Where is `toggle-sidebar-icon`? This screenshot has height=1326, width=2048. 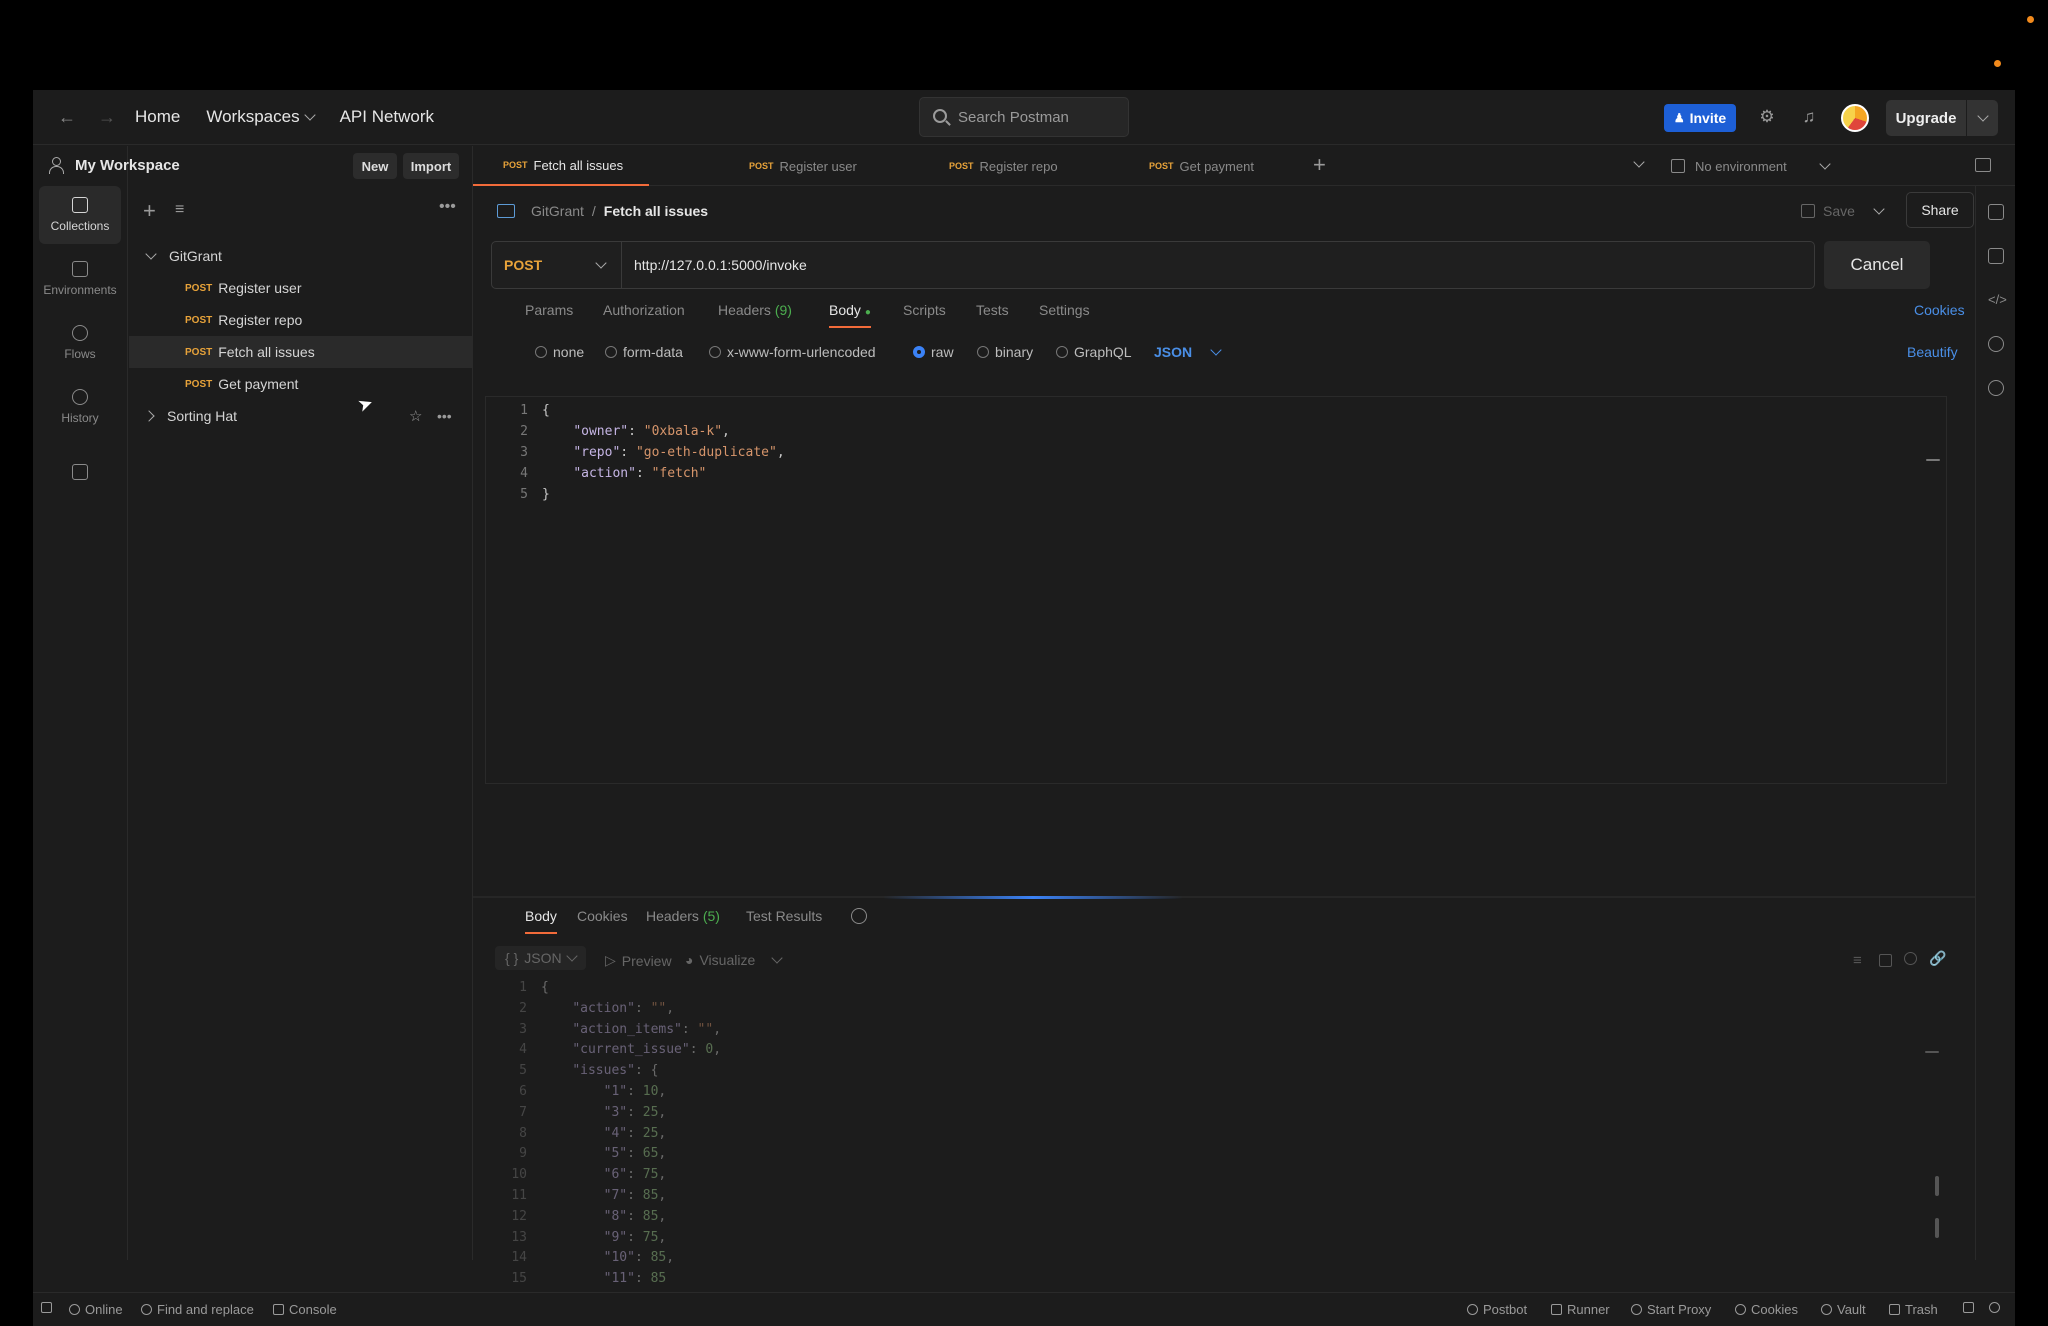
toggle-sidebar-icon is located at coordinates (46, 1307).